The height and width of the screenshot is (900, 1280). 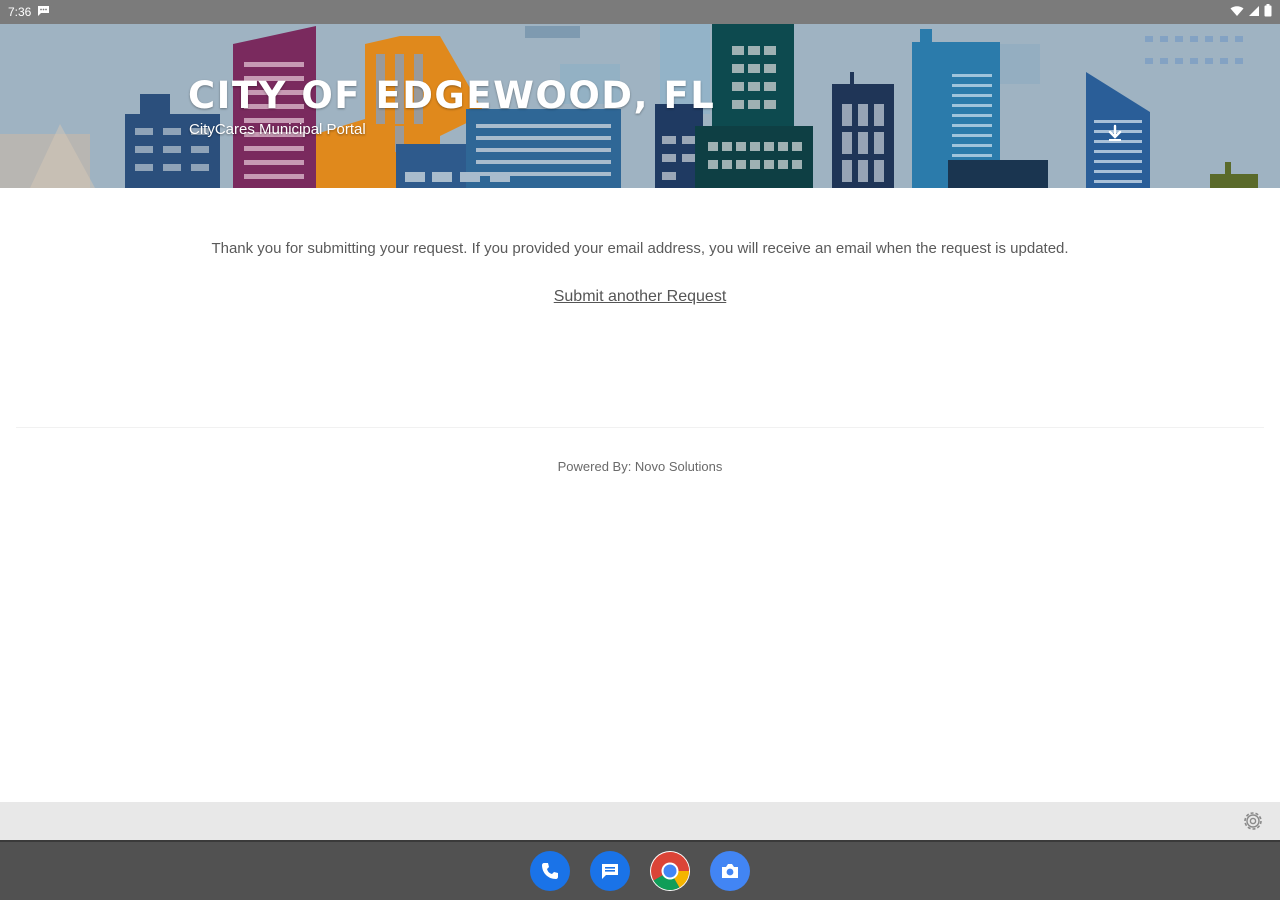 I want to click on chat-notification-icon, so click(x=43, y=12).